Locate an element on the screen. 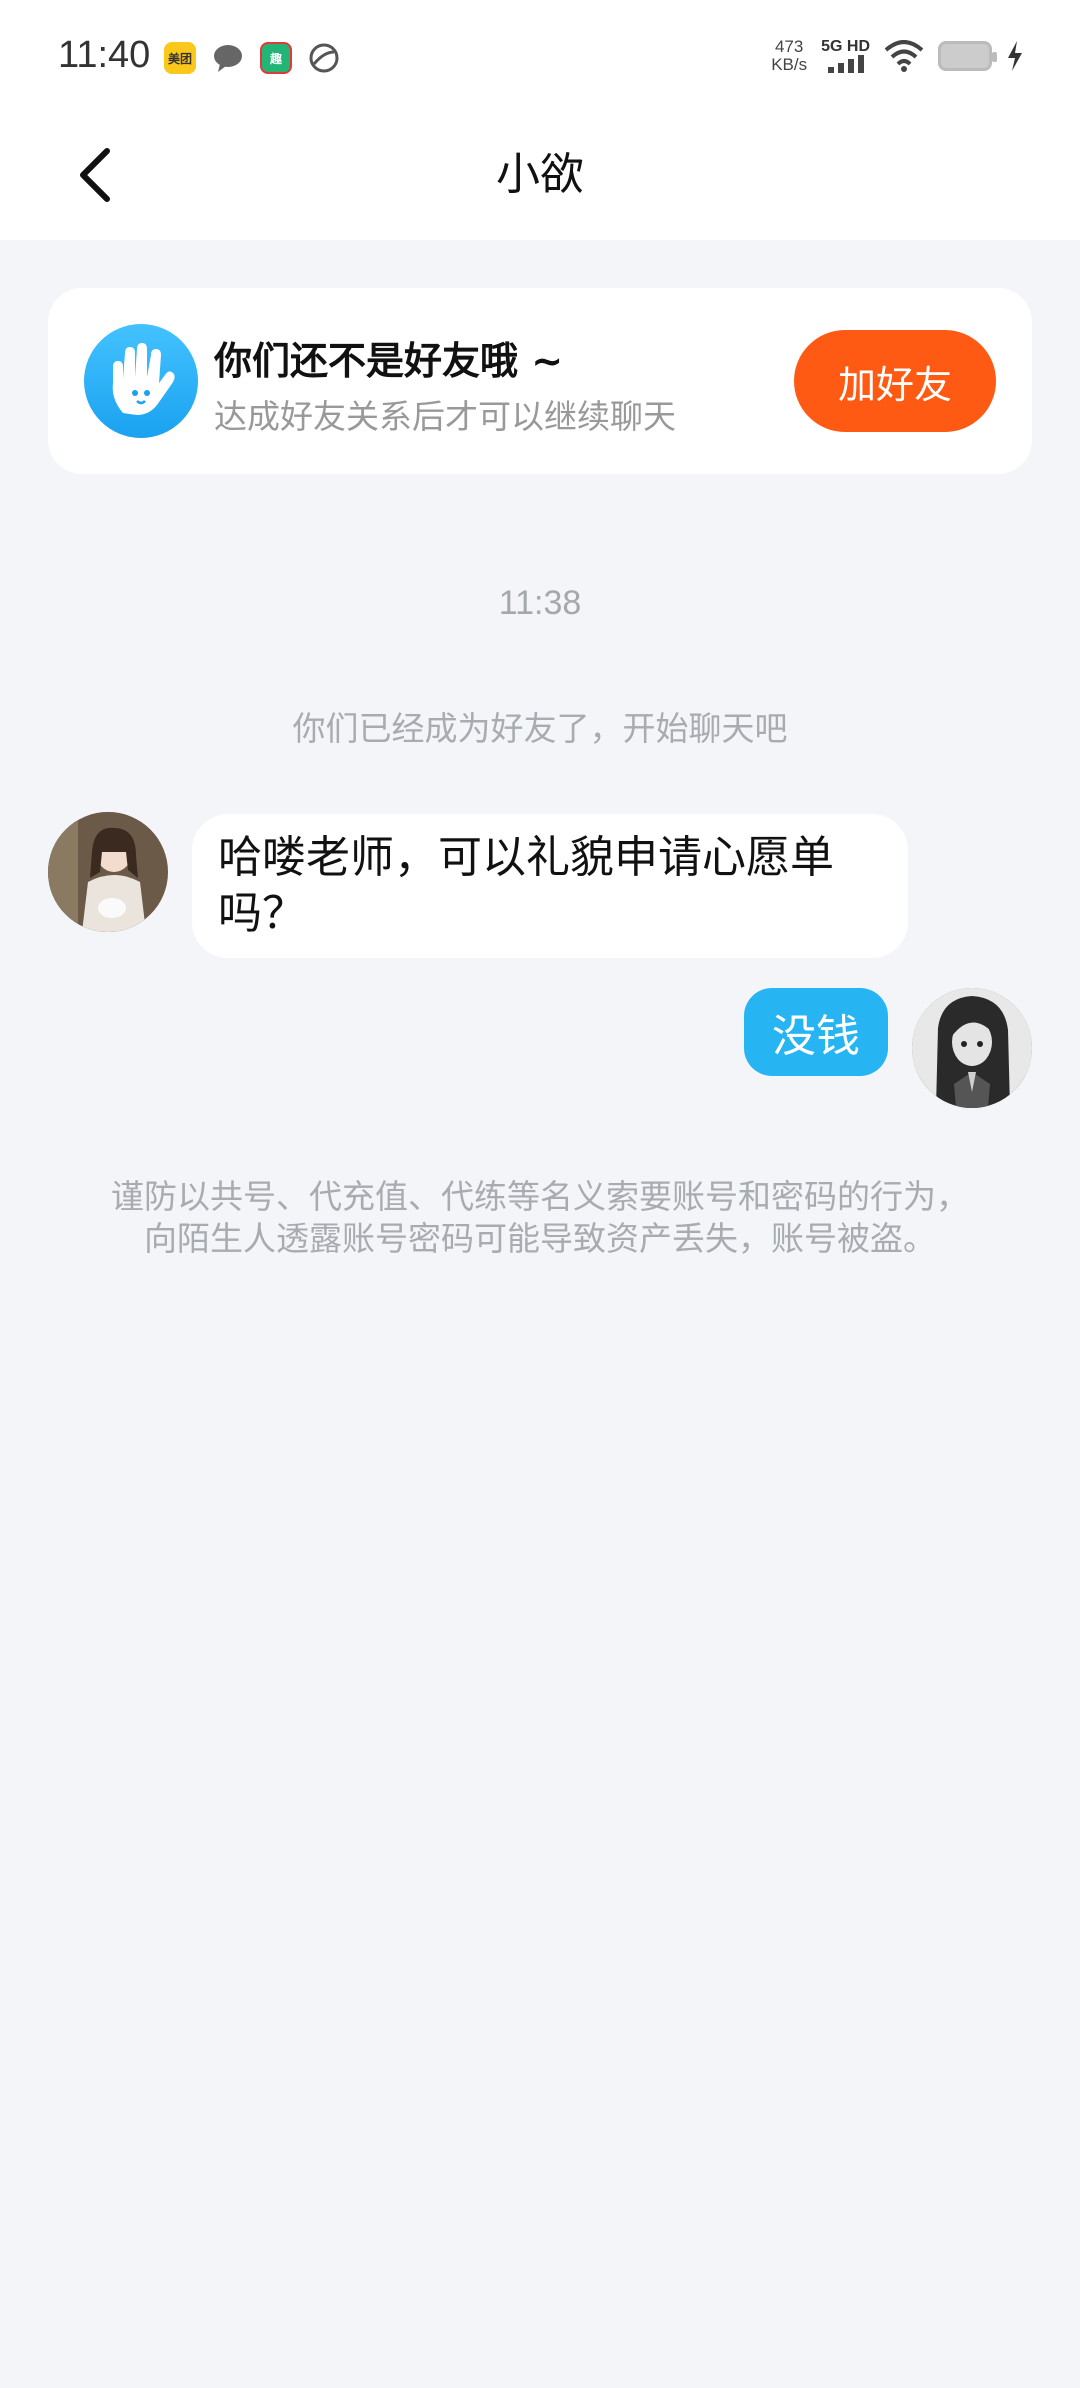 The image size is (1080, 2388). signal-label: 5G HD is located at coordinates (845, 46).